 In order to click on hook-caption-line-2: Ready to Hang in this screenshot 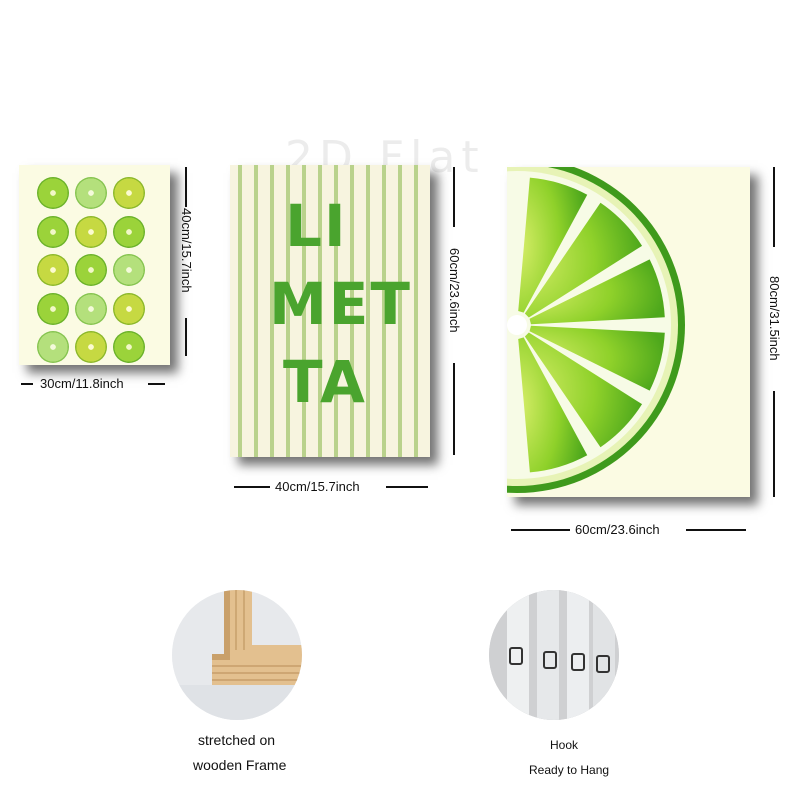, I will do `click(569, 770)`.